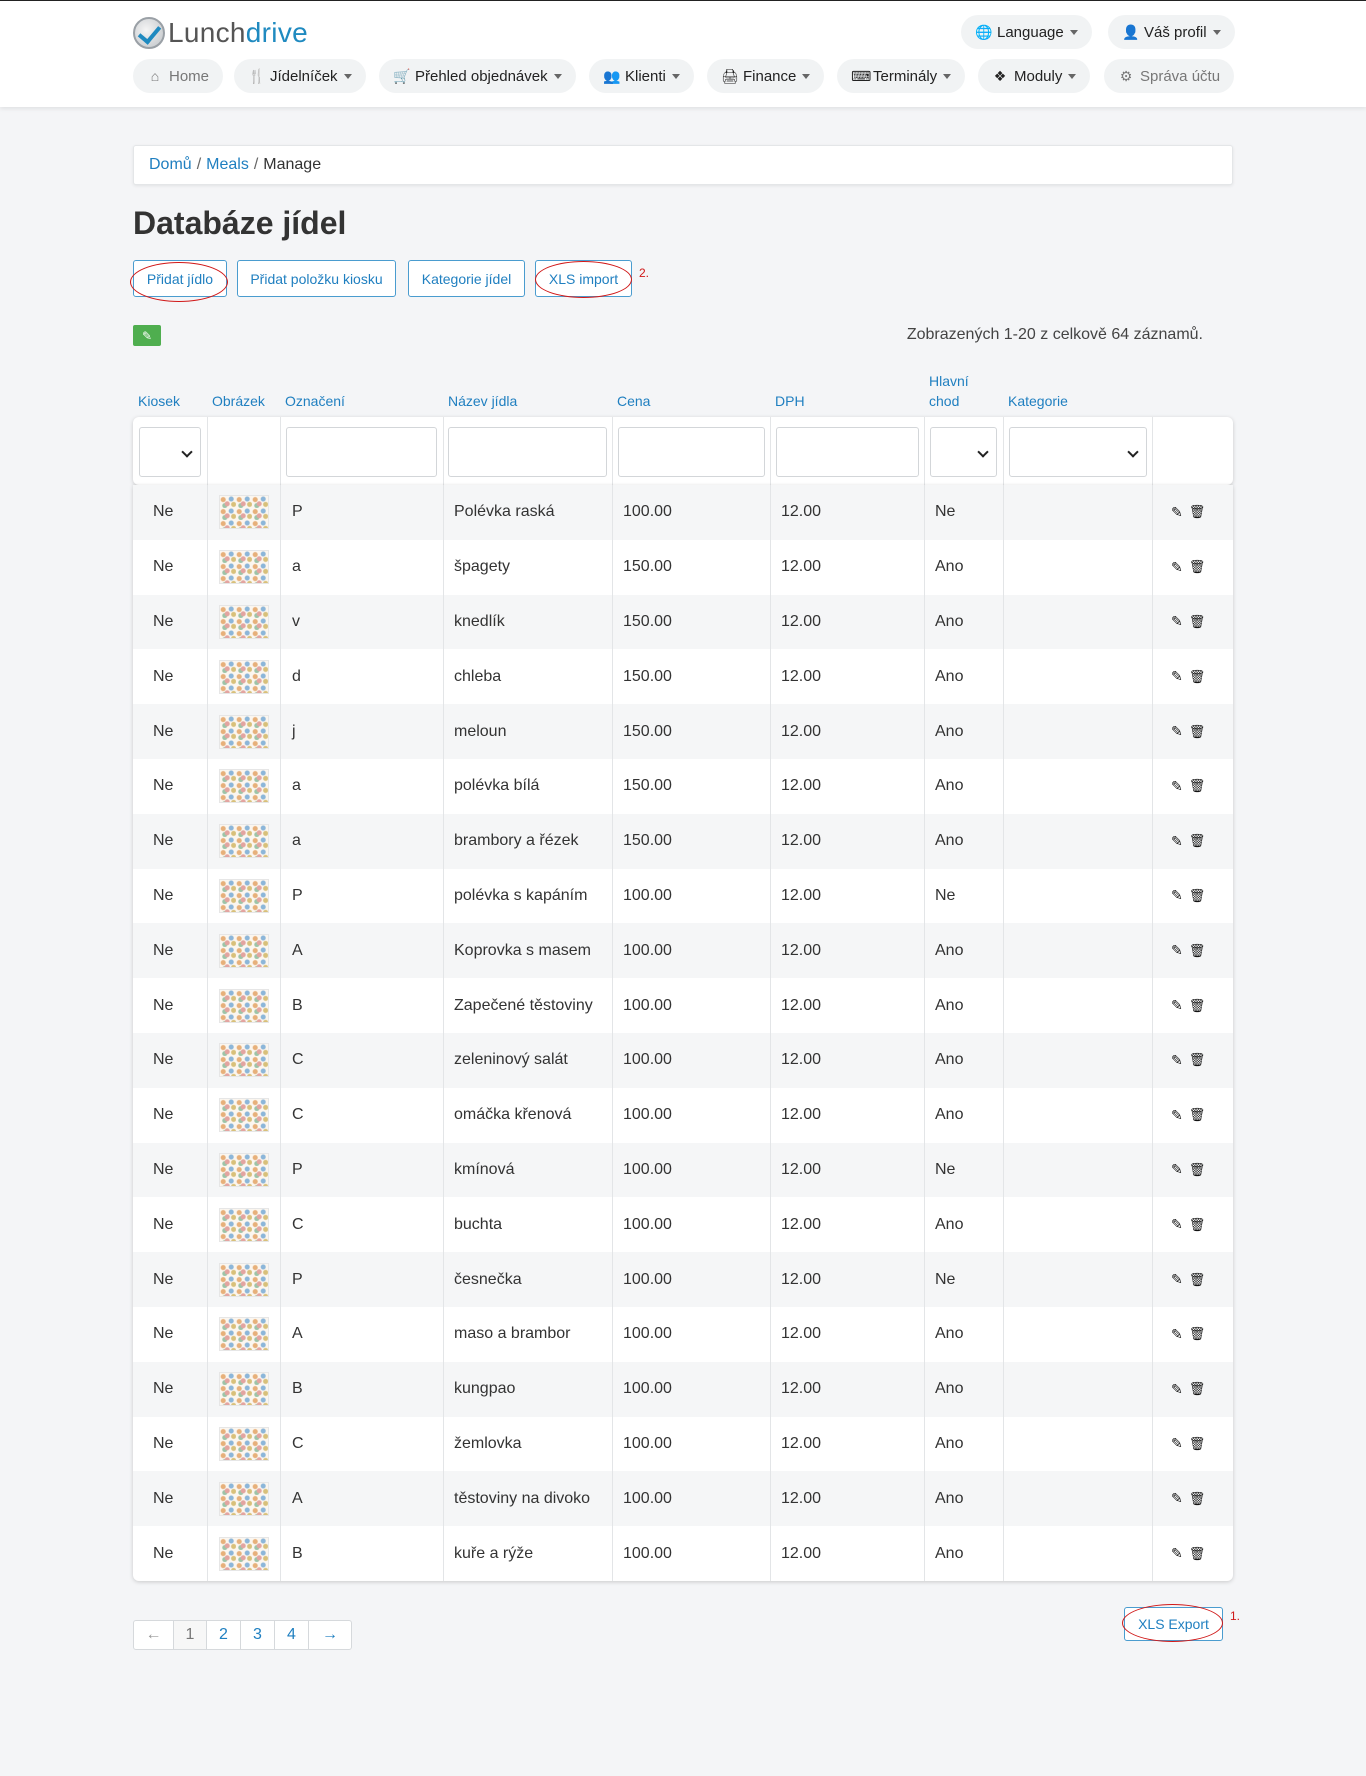  What do you see at coordinates (238, 401) in the screenshot?
I see `col-header-image: Obrázek` at bounding box center [238, 401].